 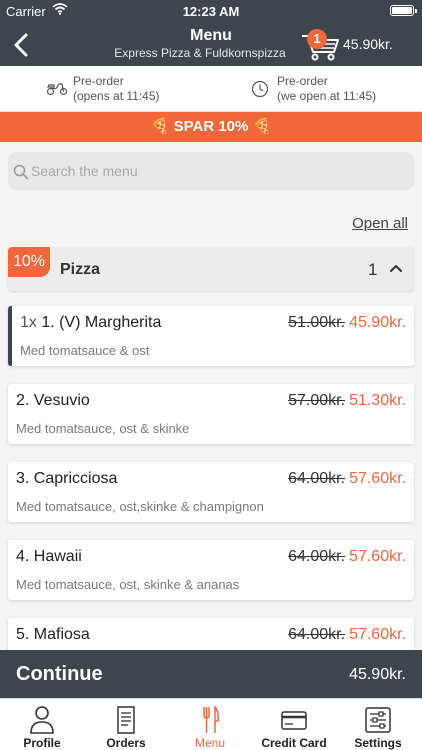 I want to click on old-price: 57.00kr., so click(x=317, y=400).